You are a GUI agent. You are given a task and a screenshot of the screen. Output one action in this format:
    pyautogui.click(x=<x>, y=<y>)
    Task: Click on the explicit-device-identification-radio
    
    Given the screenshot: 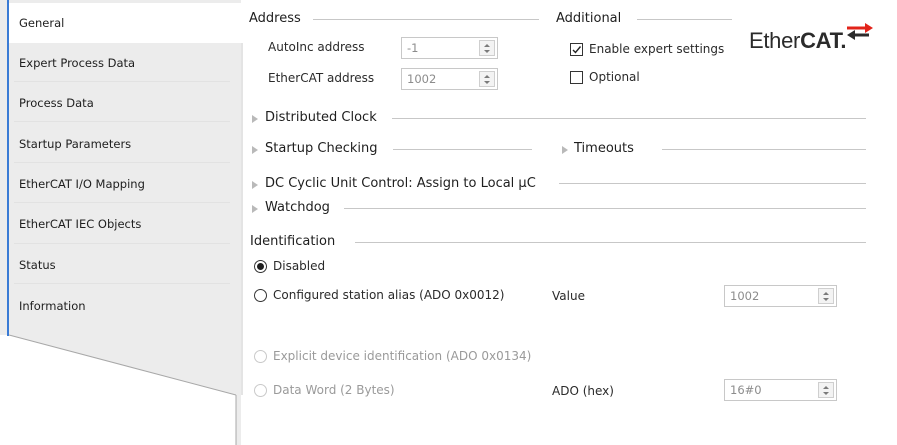 What is the action you would take?
    pyautogui.click(x=260, y=356)
    